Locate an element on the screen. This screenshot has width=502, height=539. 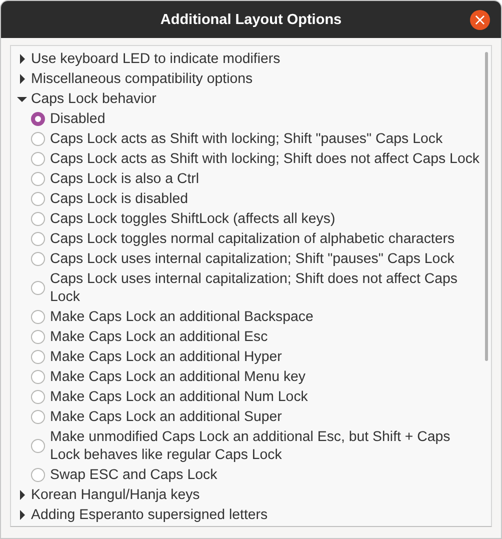
option-label: Caps Lock toggles ShiftLock (affects all keys) is located at coordinates (266, 219).